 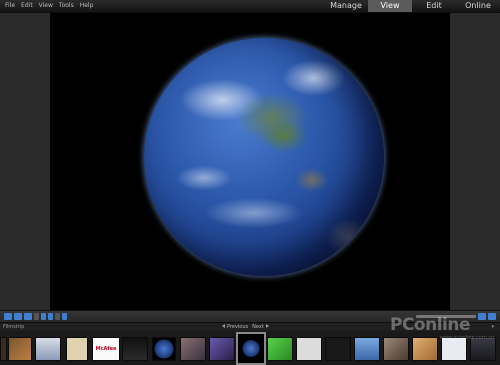 I want to click on collapse-icon: ▾, so click(x=492, y=327).